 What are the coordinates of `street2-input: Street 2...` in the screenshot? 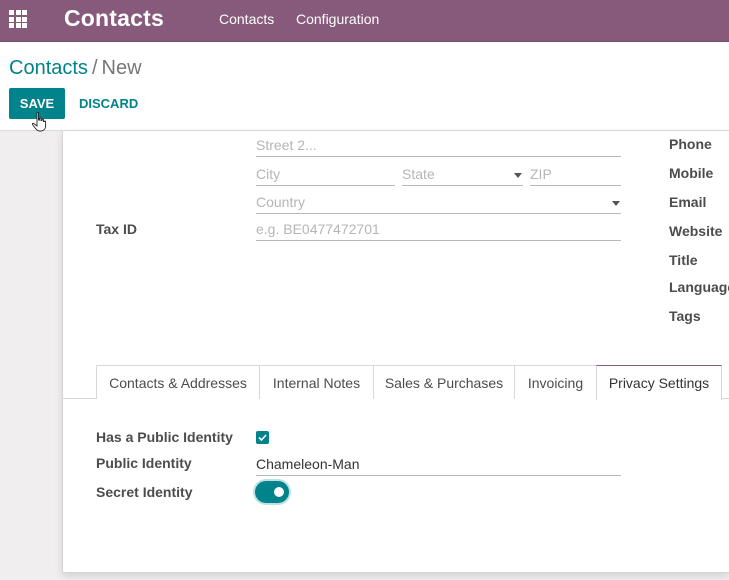 It's located at (438, 145).